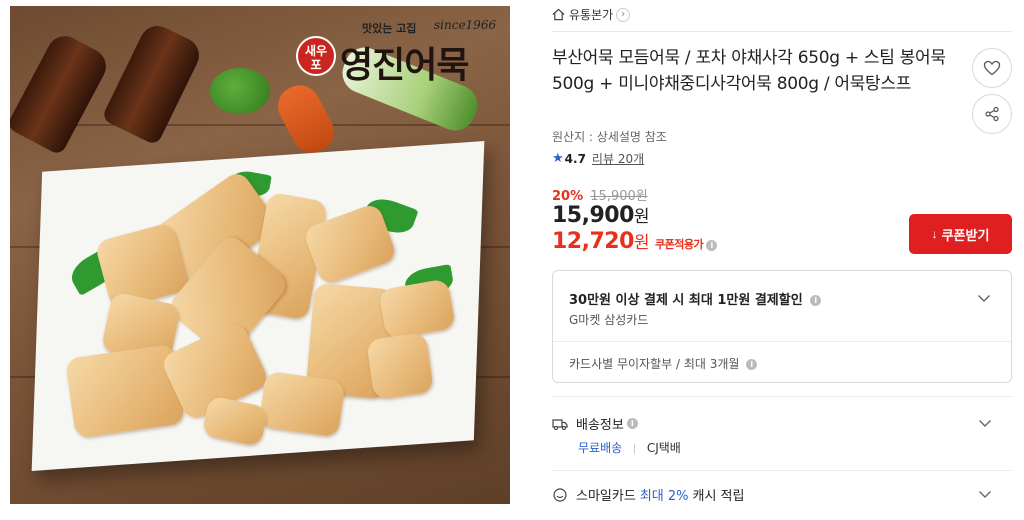 The width and height of the screenshot is (1024, 520). I want to click on share-icon, so click(992, 114).